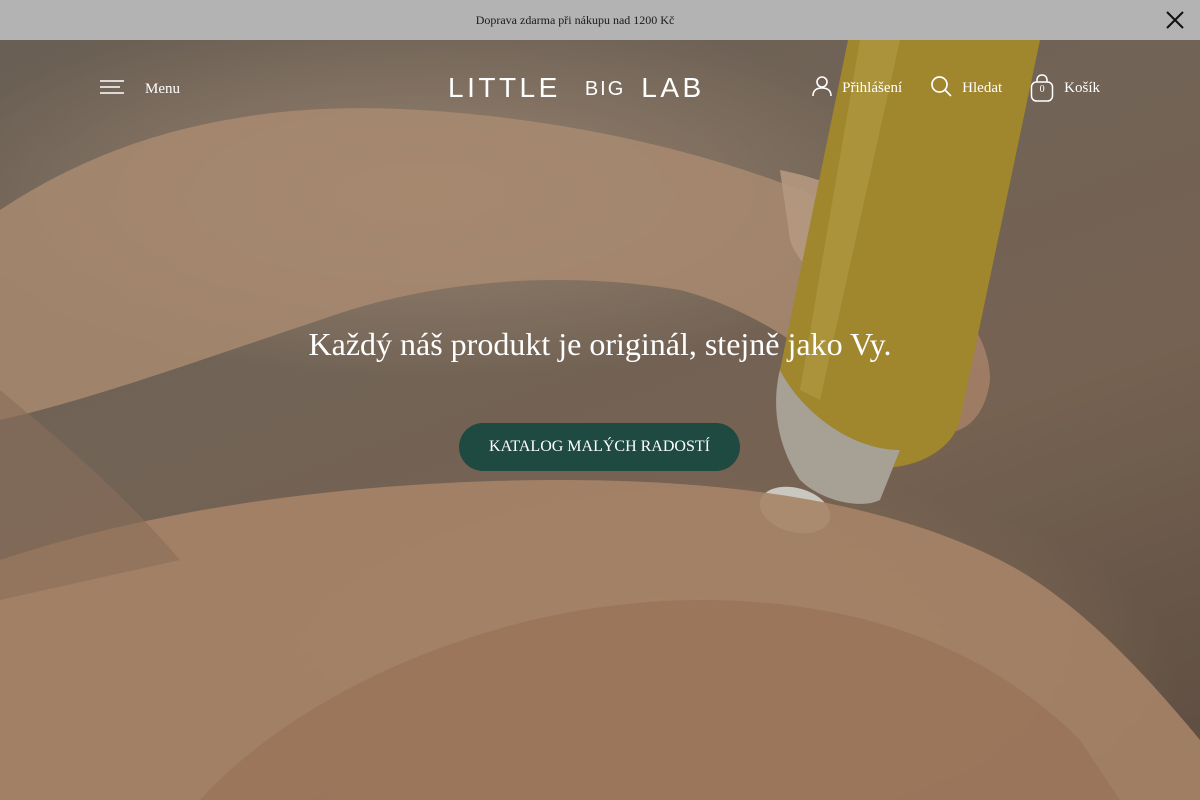  Describe the element at coordinates (872, 87) in the screenshot. I see `login-label: Přihlášení` at that location.